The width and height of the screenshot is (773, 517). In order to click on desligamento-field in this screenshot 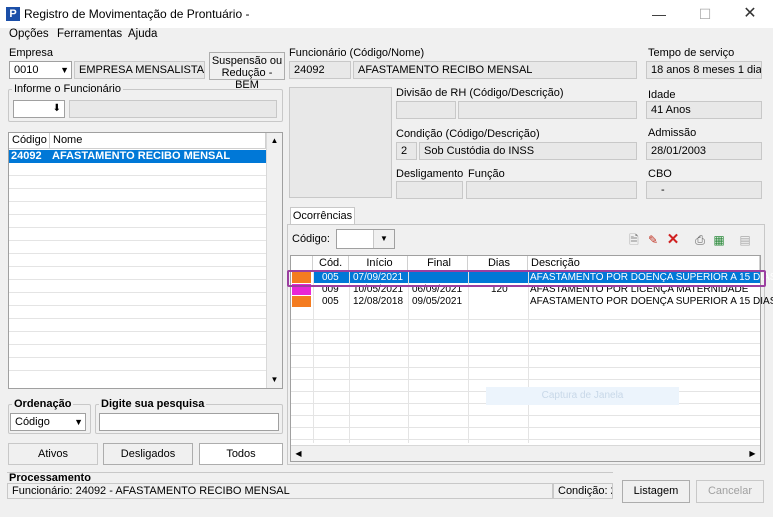, I will do `click(429, 190)`.